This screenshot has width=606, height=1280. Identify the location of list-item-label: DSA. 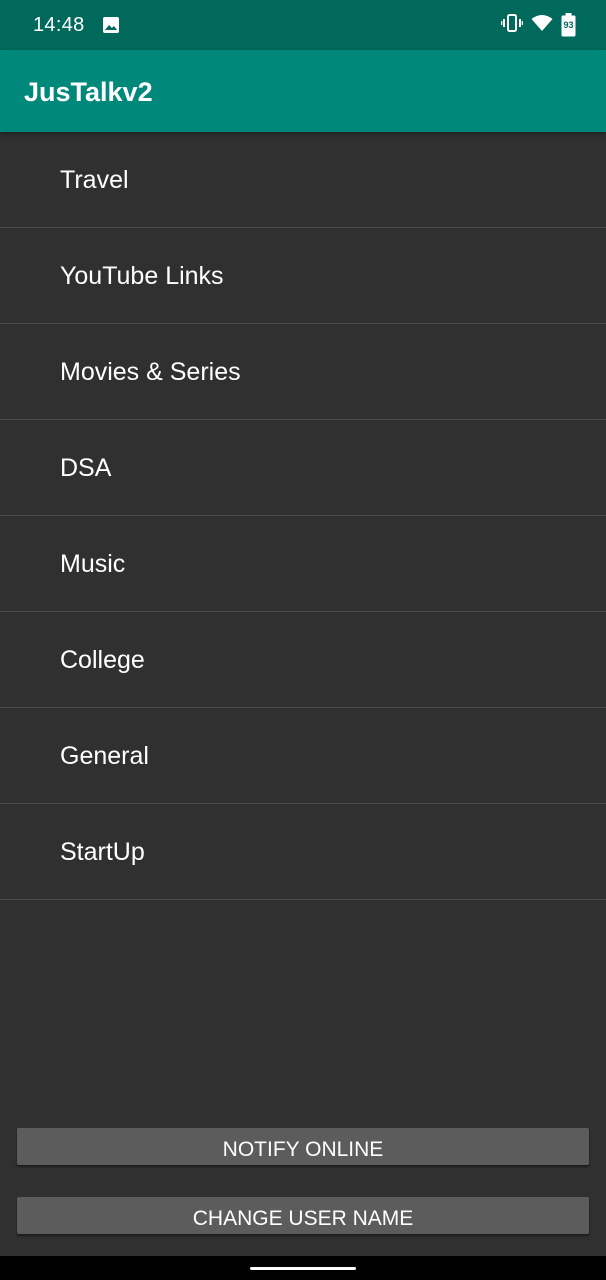
(86, 468).